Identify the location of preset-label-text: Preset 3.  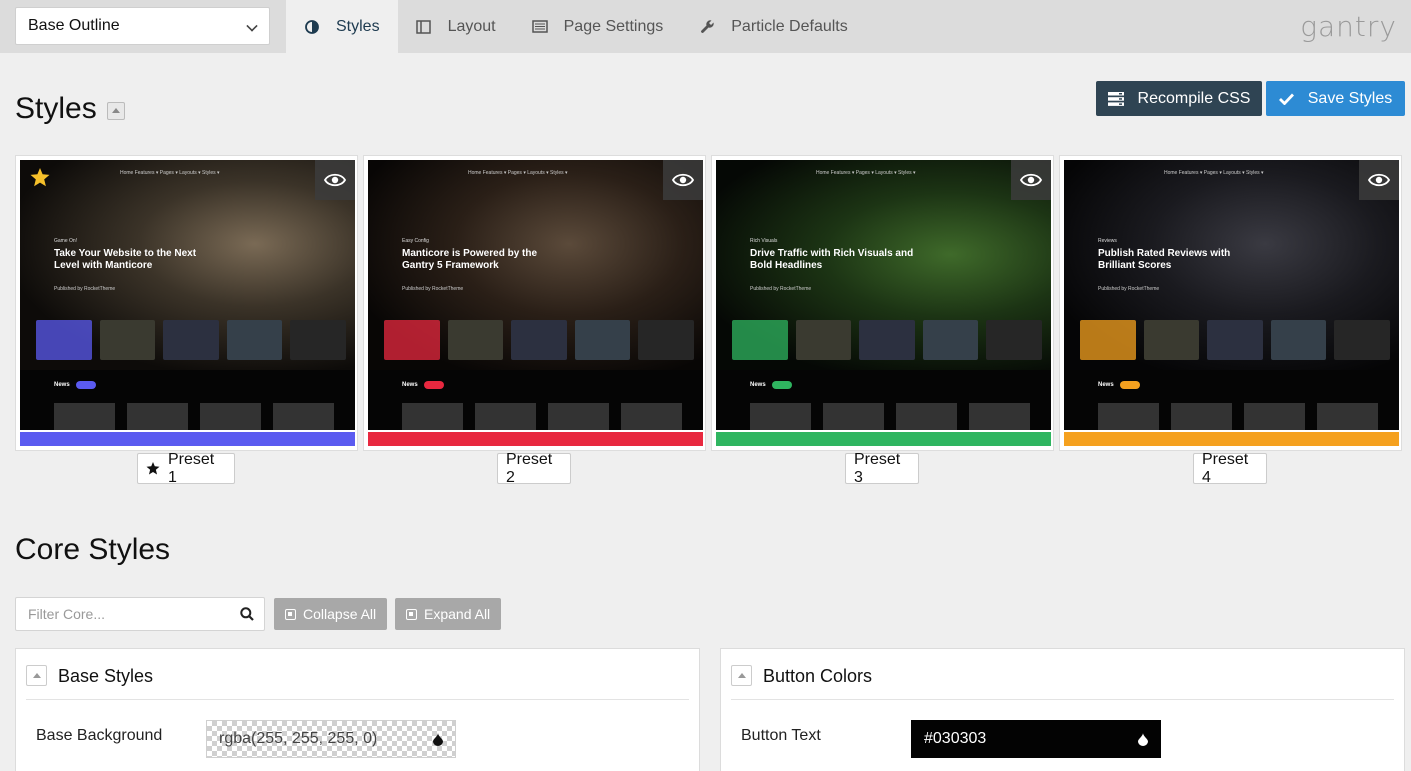
(877, 468).